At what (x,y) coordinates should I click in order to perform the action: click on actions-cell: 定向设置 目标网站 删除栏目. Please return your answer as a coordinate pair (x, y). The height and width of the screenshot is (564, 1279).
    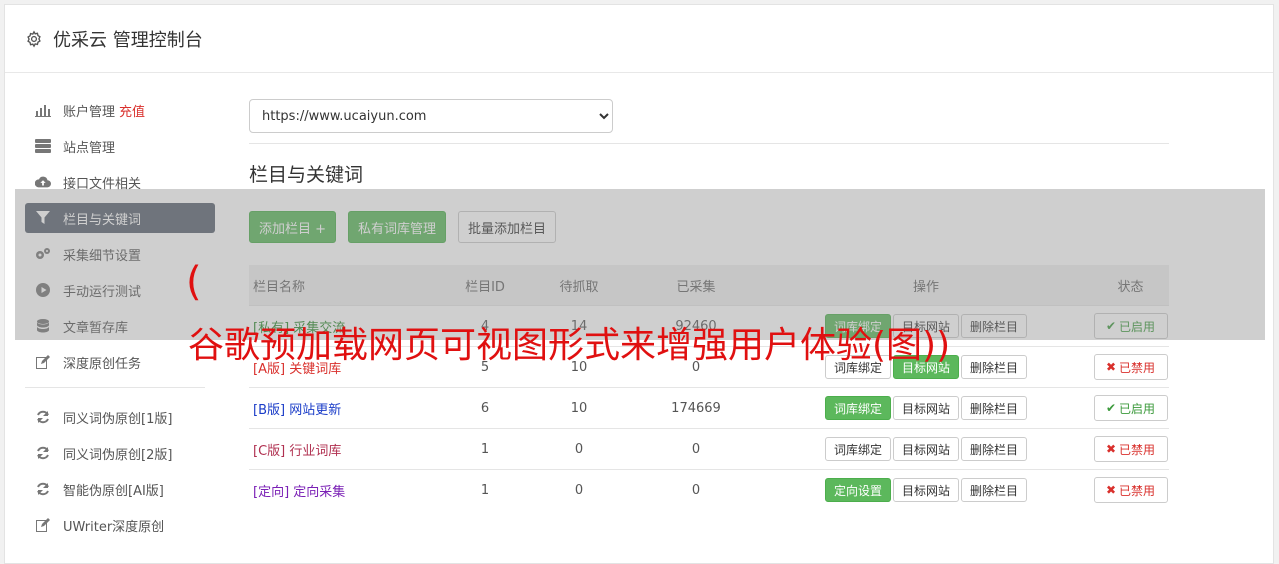
    Looking at the image, I should click on (926, 489).